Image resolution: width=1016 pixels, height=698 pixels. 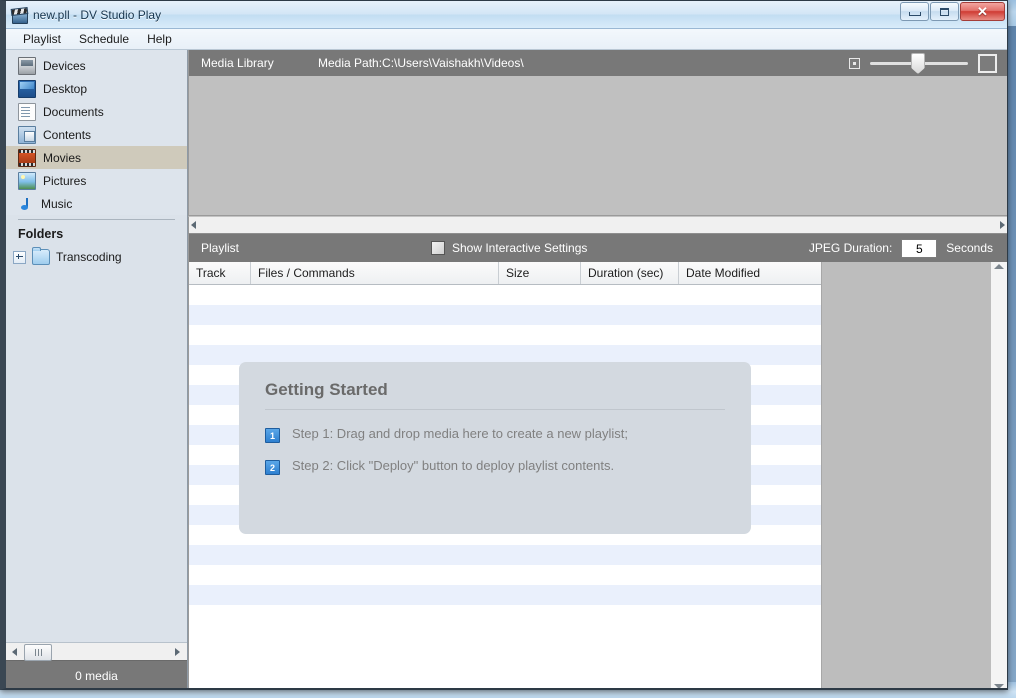 I want to click on media-library-horizontal-scrollbar, so click(x=597, y=224).